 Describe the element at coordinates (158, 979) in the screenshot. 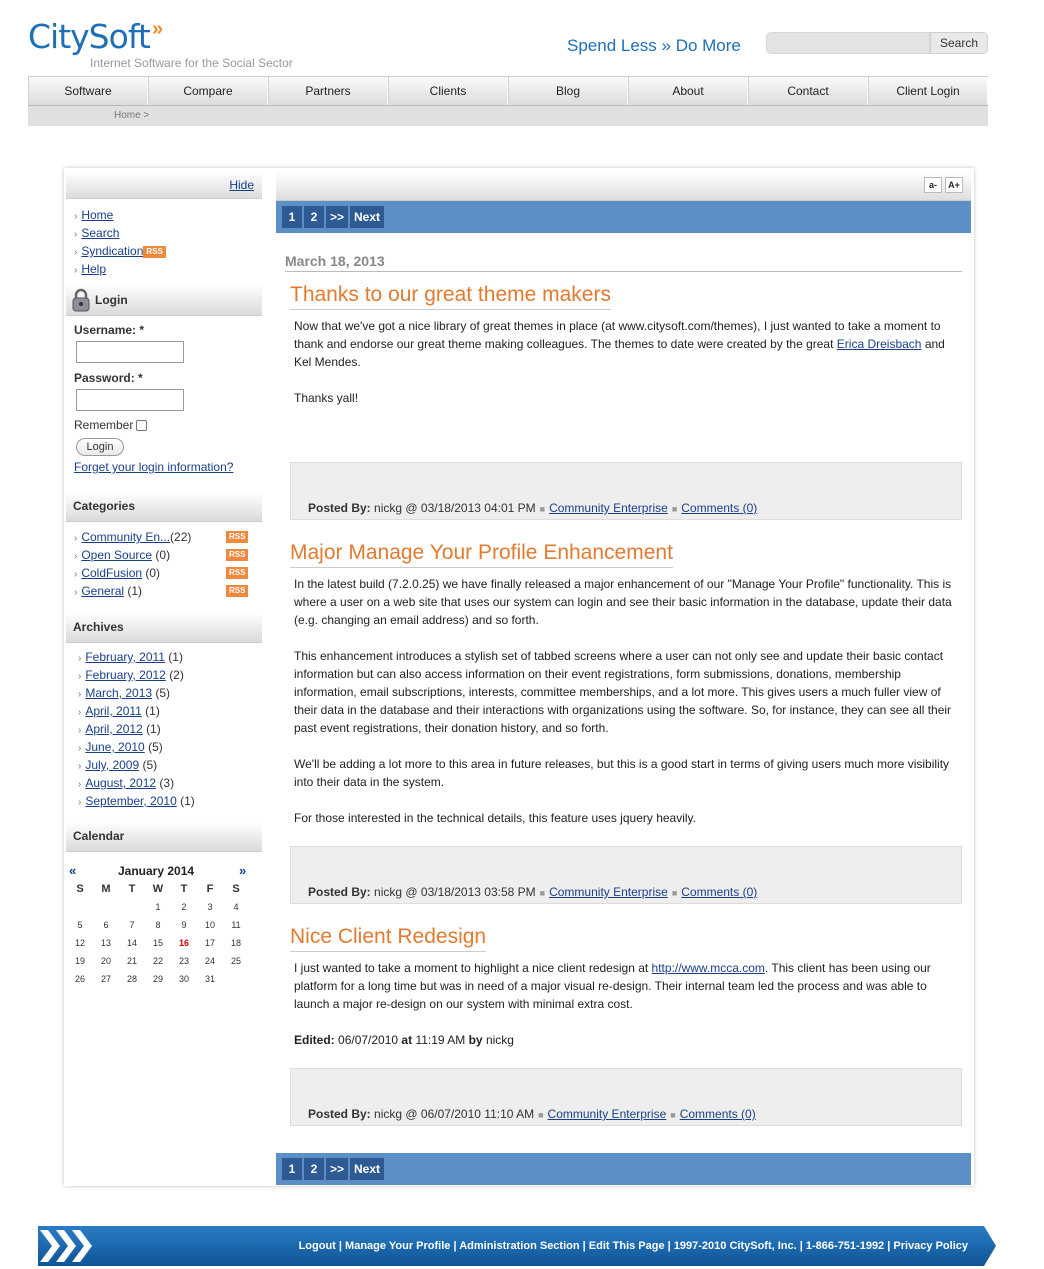

I see `calendar-day: 29` at that location.